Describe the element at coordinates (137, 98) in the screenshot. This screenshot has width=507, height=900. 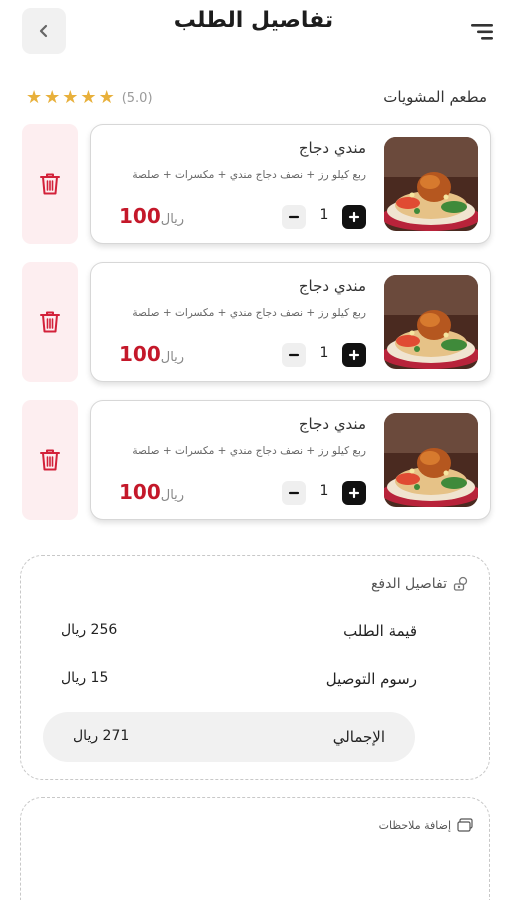
I see `rating-value: (5.0)` at that location.